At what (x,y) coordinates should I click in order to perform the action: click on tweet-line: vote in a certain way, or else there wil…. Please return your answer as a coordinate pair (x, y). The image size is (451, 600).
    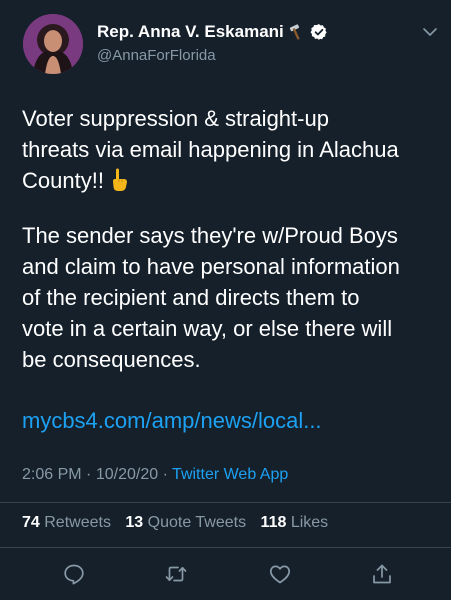
    Looking at the image, I should click on (207, 328).